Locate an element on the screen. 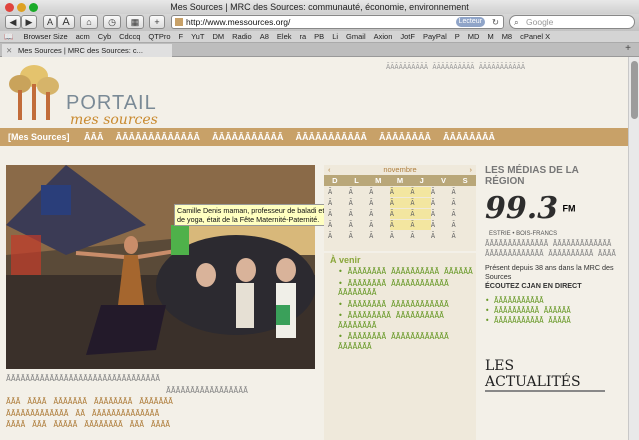 Image resolution: width=639 pixels, height=440 pixels. vertical-scrollbar is located at coordinates (633, 248).